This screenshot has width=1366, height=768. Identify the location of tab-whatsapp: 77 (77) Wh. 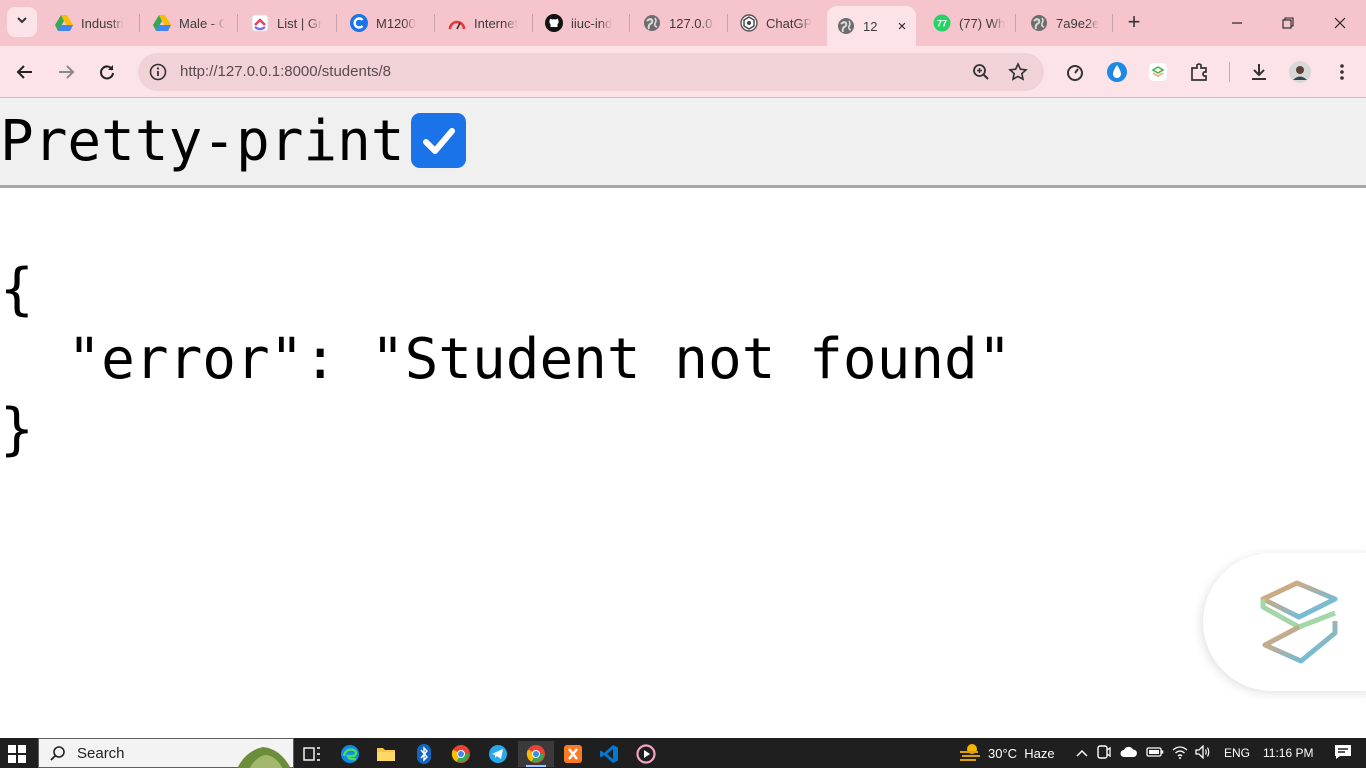
(969, 23).